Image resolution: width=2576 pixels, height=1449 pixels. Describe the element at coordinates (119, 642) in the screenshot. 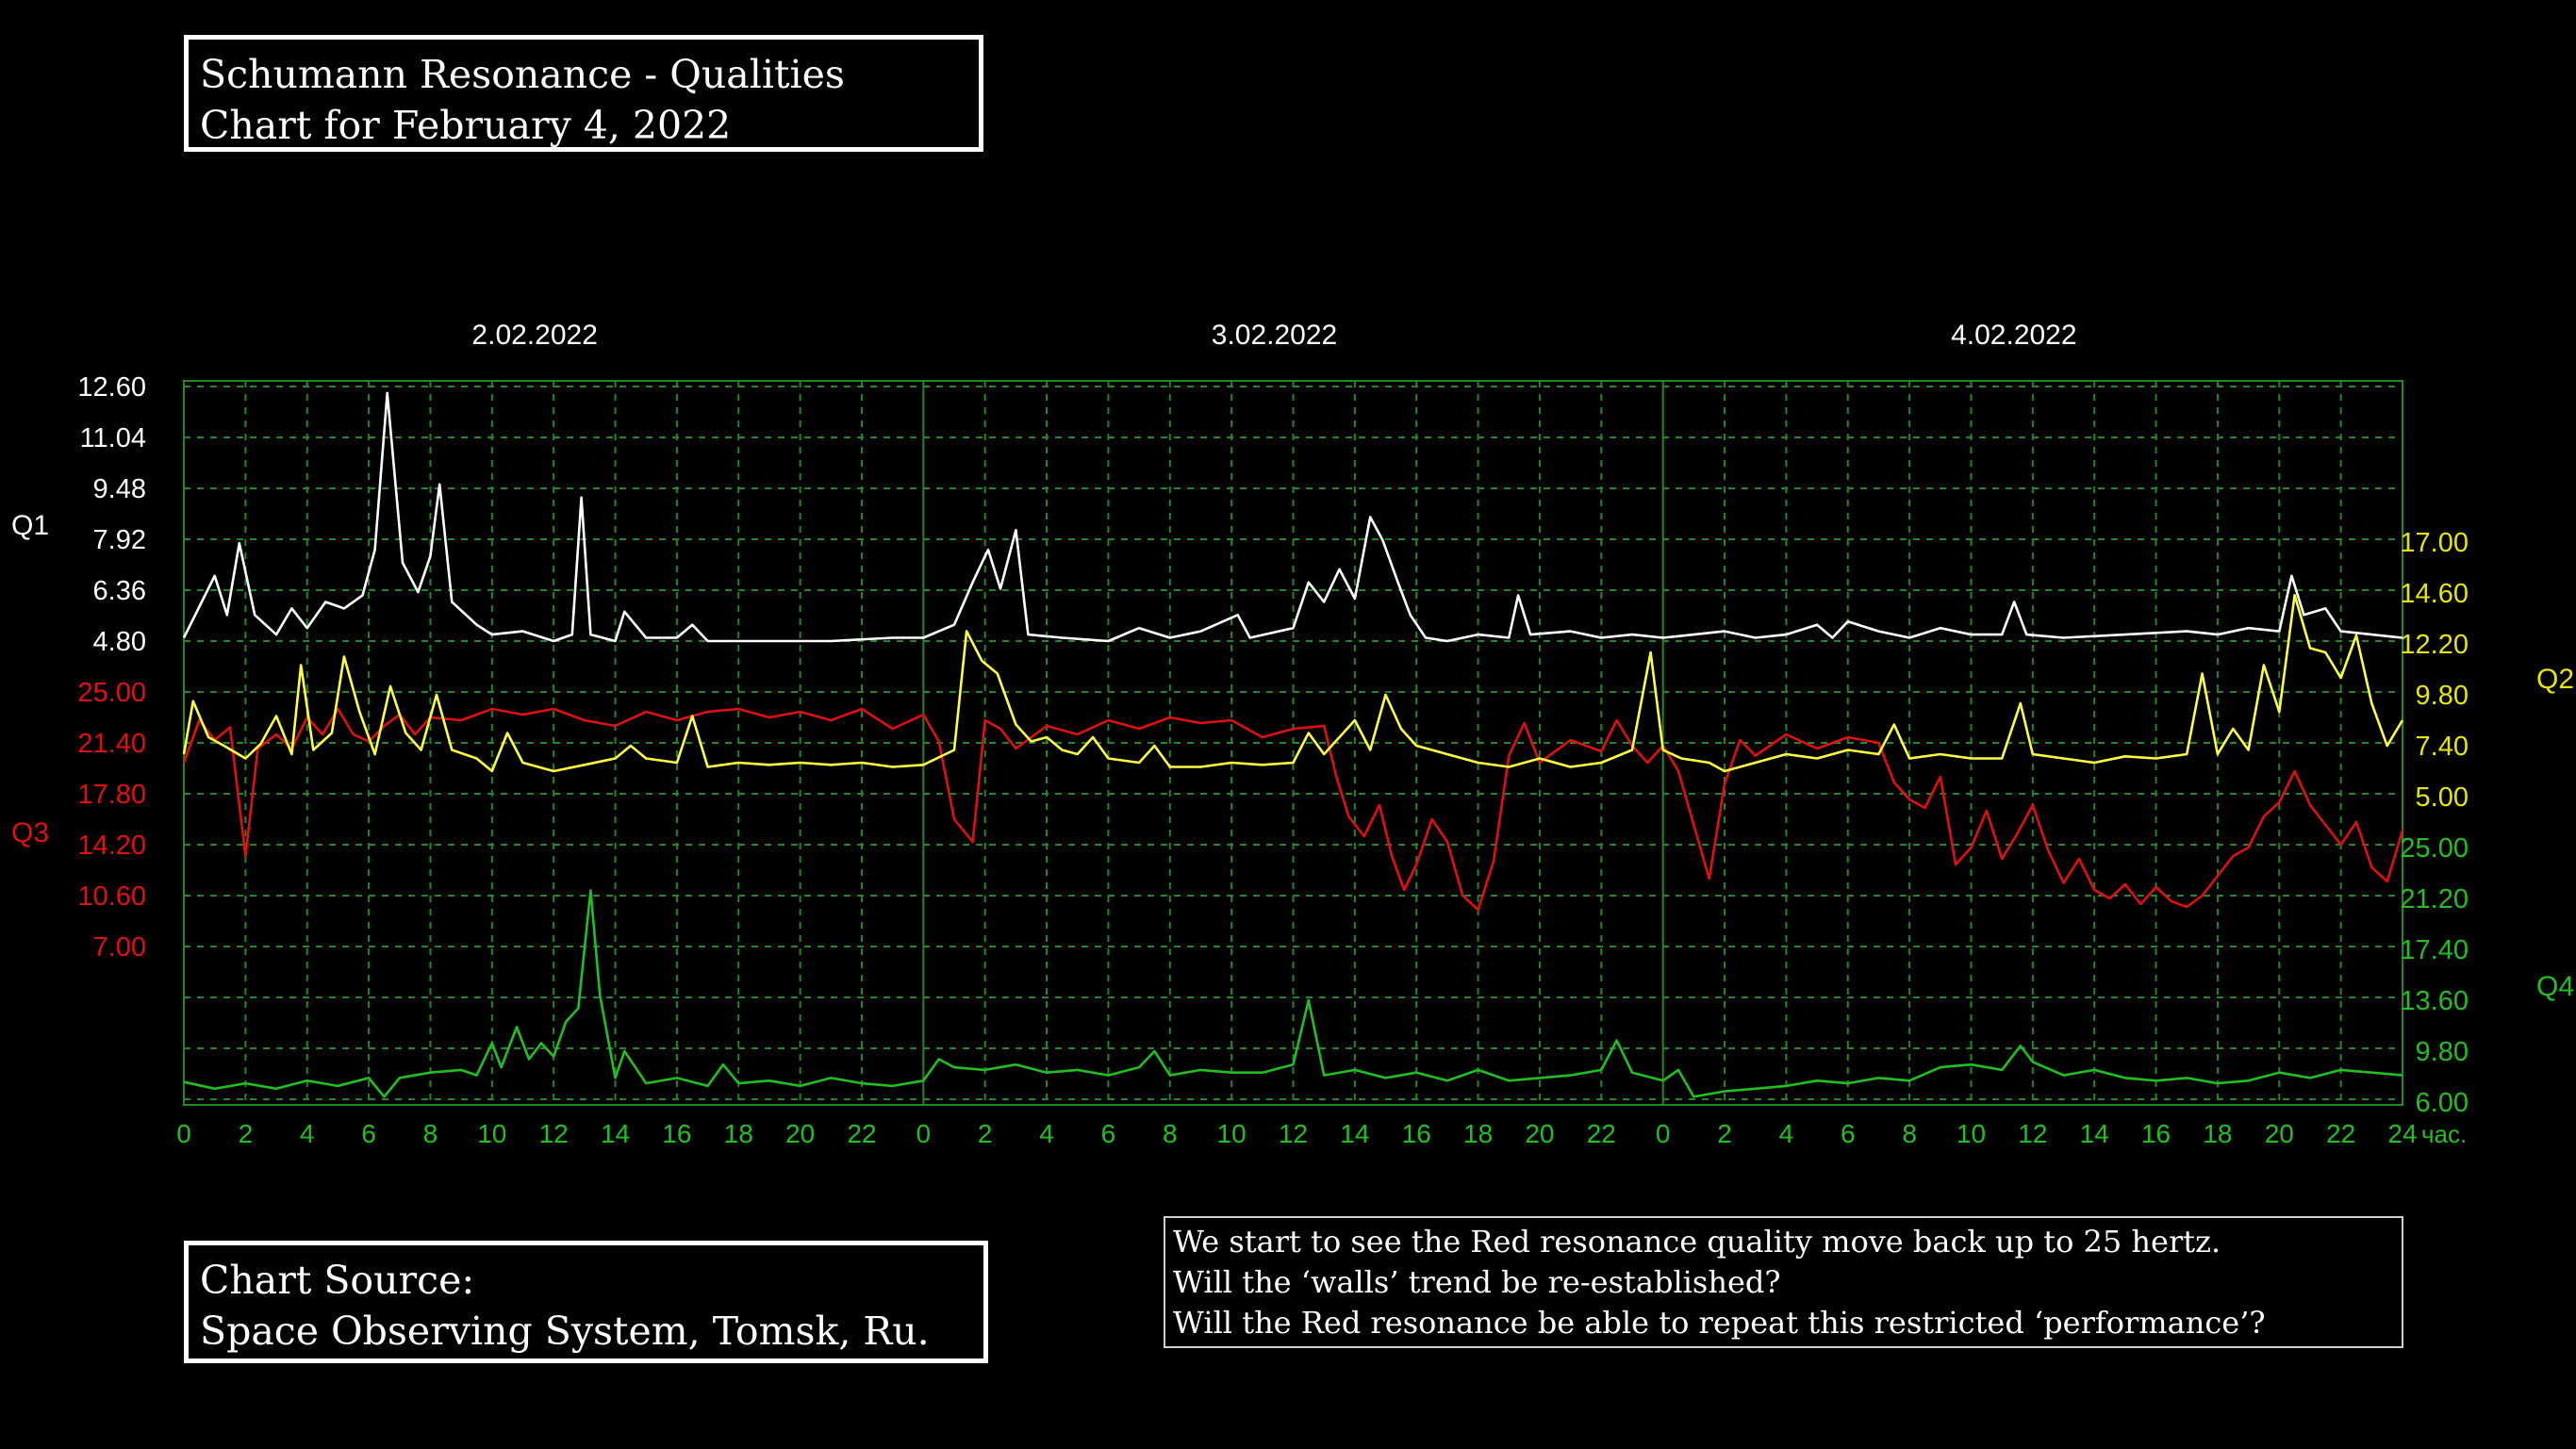

I see `left-tick-q1: 4.80` at that location.